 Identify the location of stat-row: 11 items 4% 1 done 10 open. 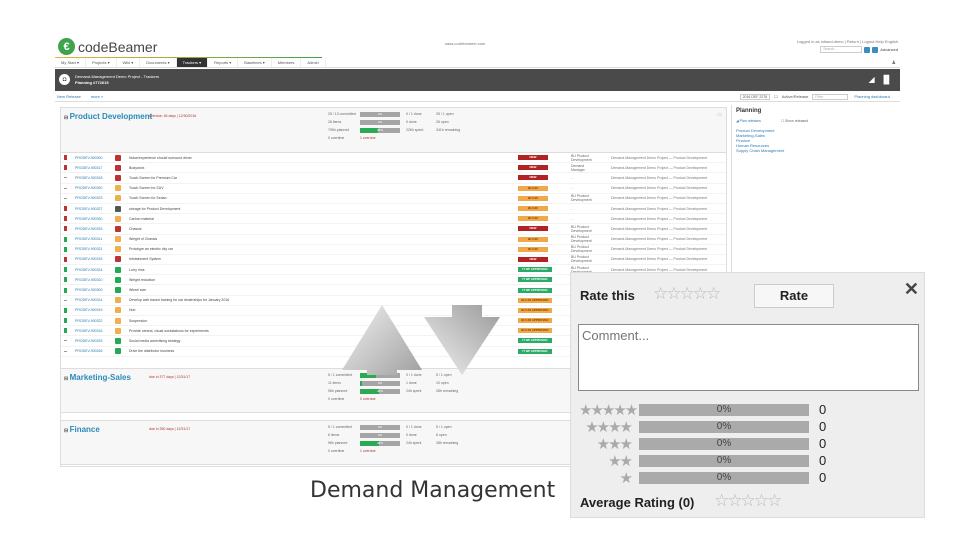
(393, 383).